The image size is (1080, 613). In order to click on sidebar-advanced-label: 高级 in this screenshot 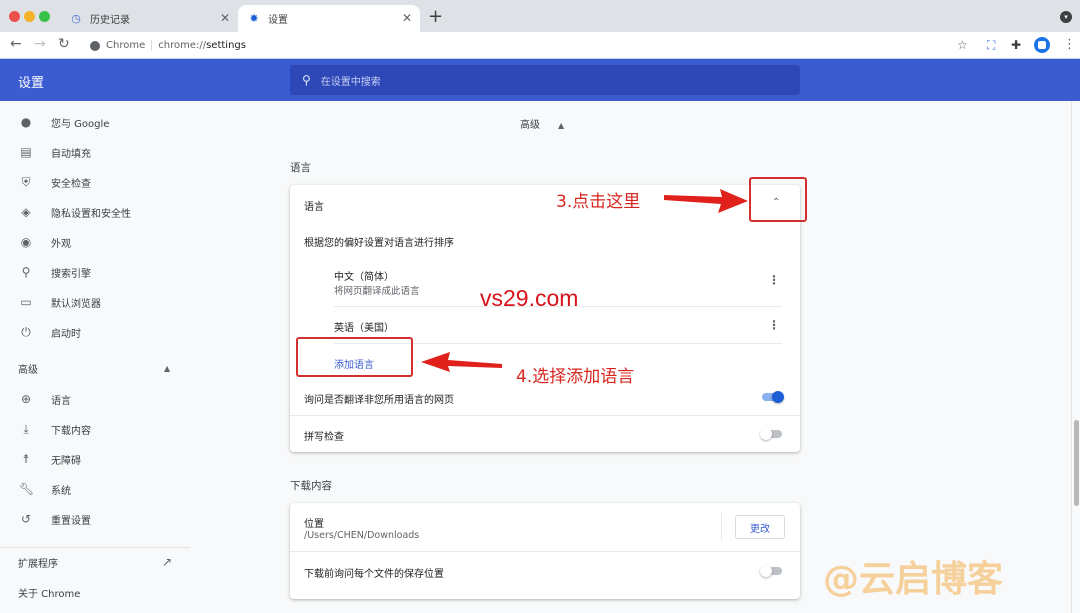, I will do `click(28, 370)`.